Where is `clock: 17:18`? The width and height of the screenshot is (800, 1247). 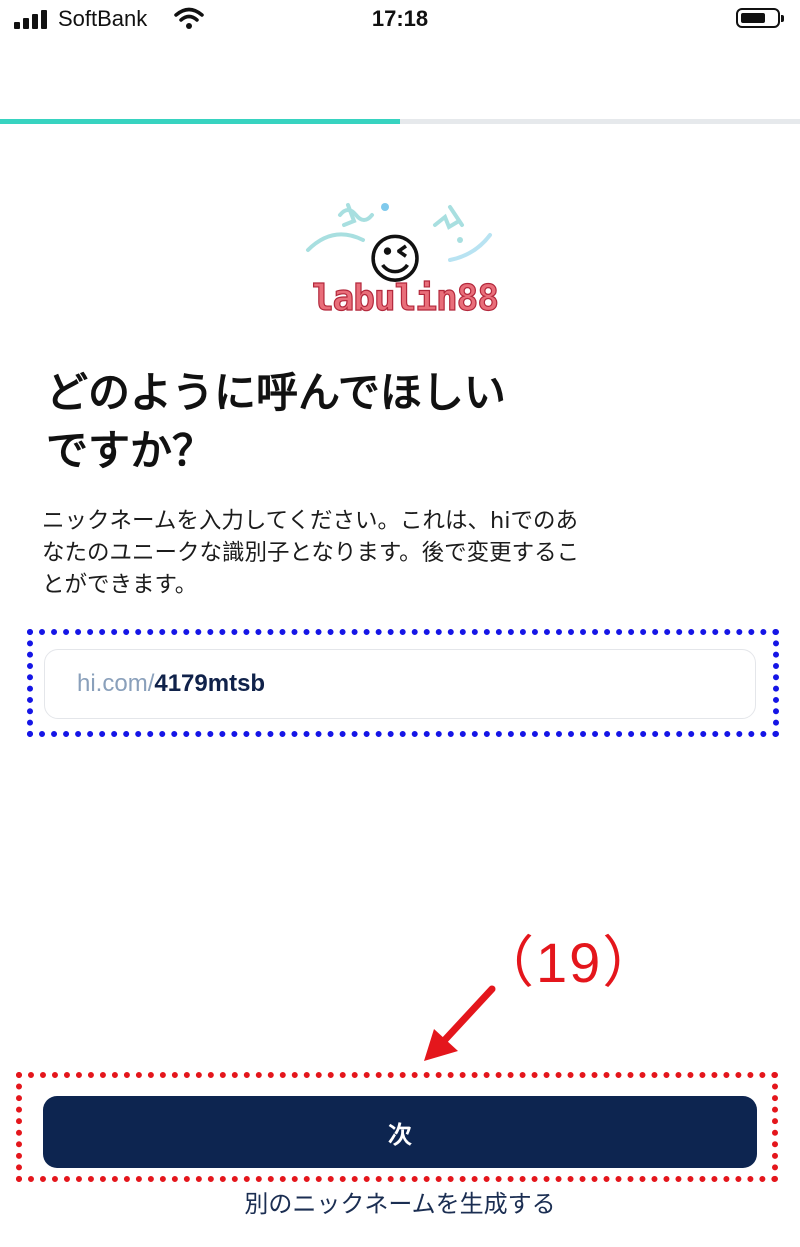
clock: 17:18 is located at coordinates (400, 18).